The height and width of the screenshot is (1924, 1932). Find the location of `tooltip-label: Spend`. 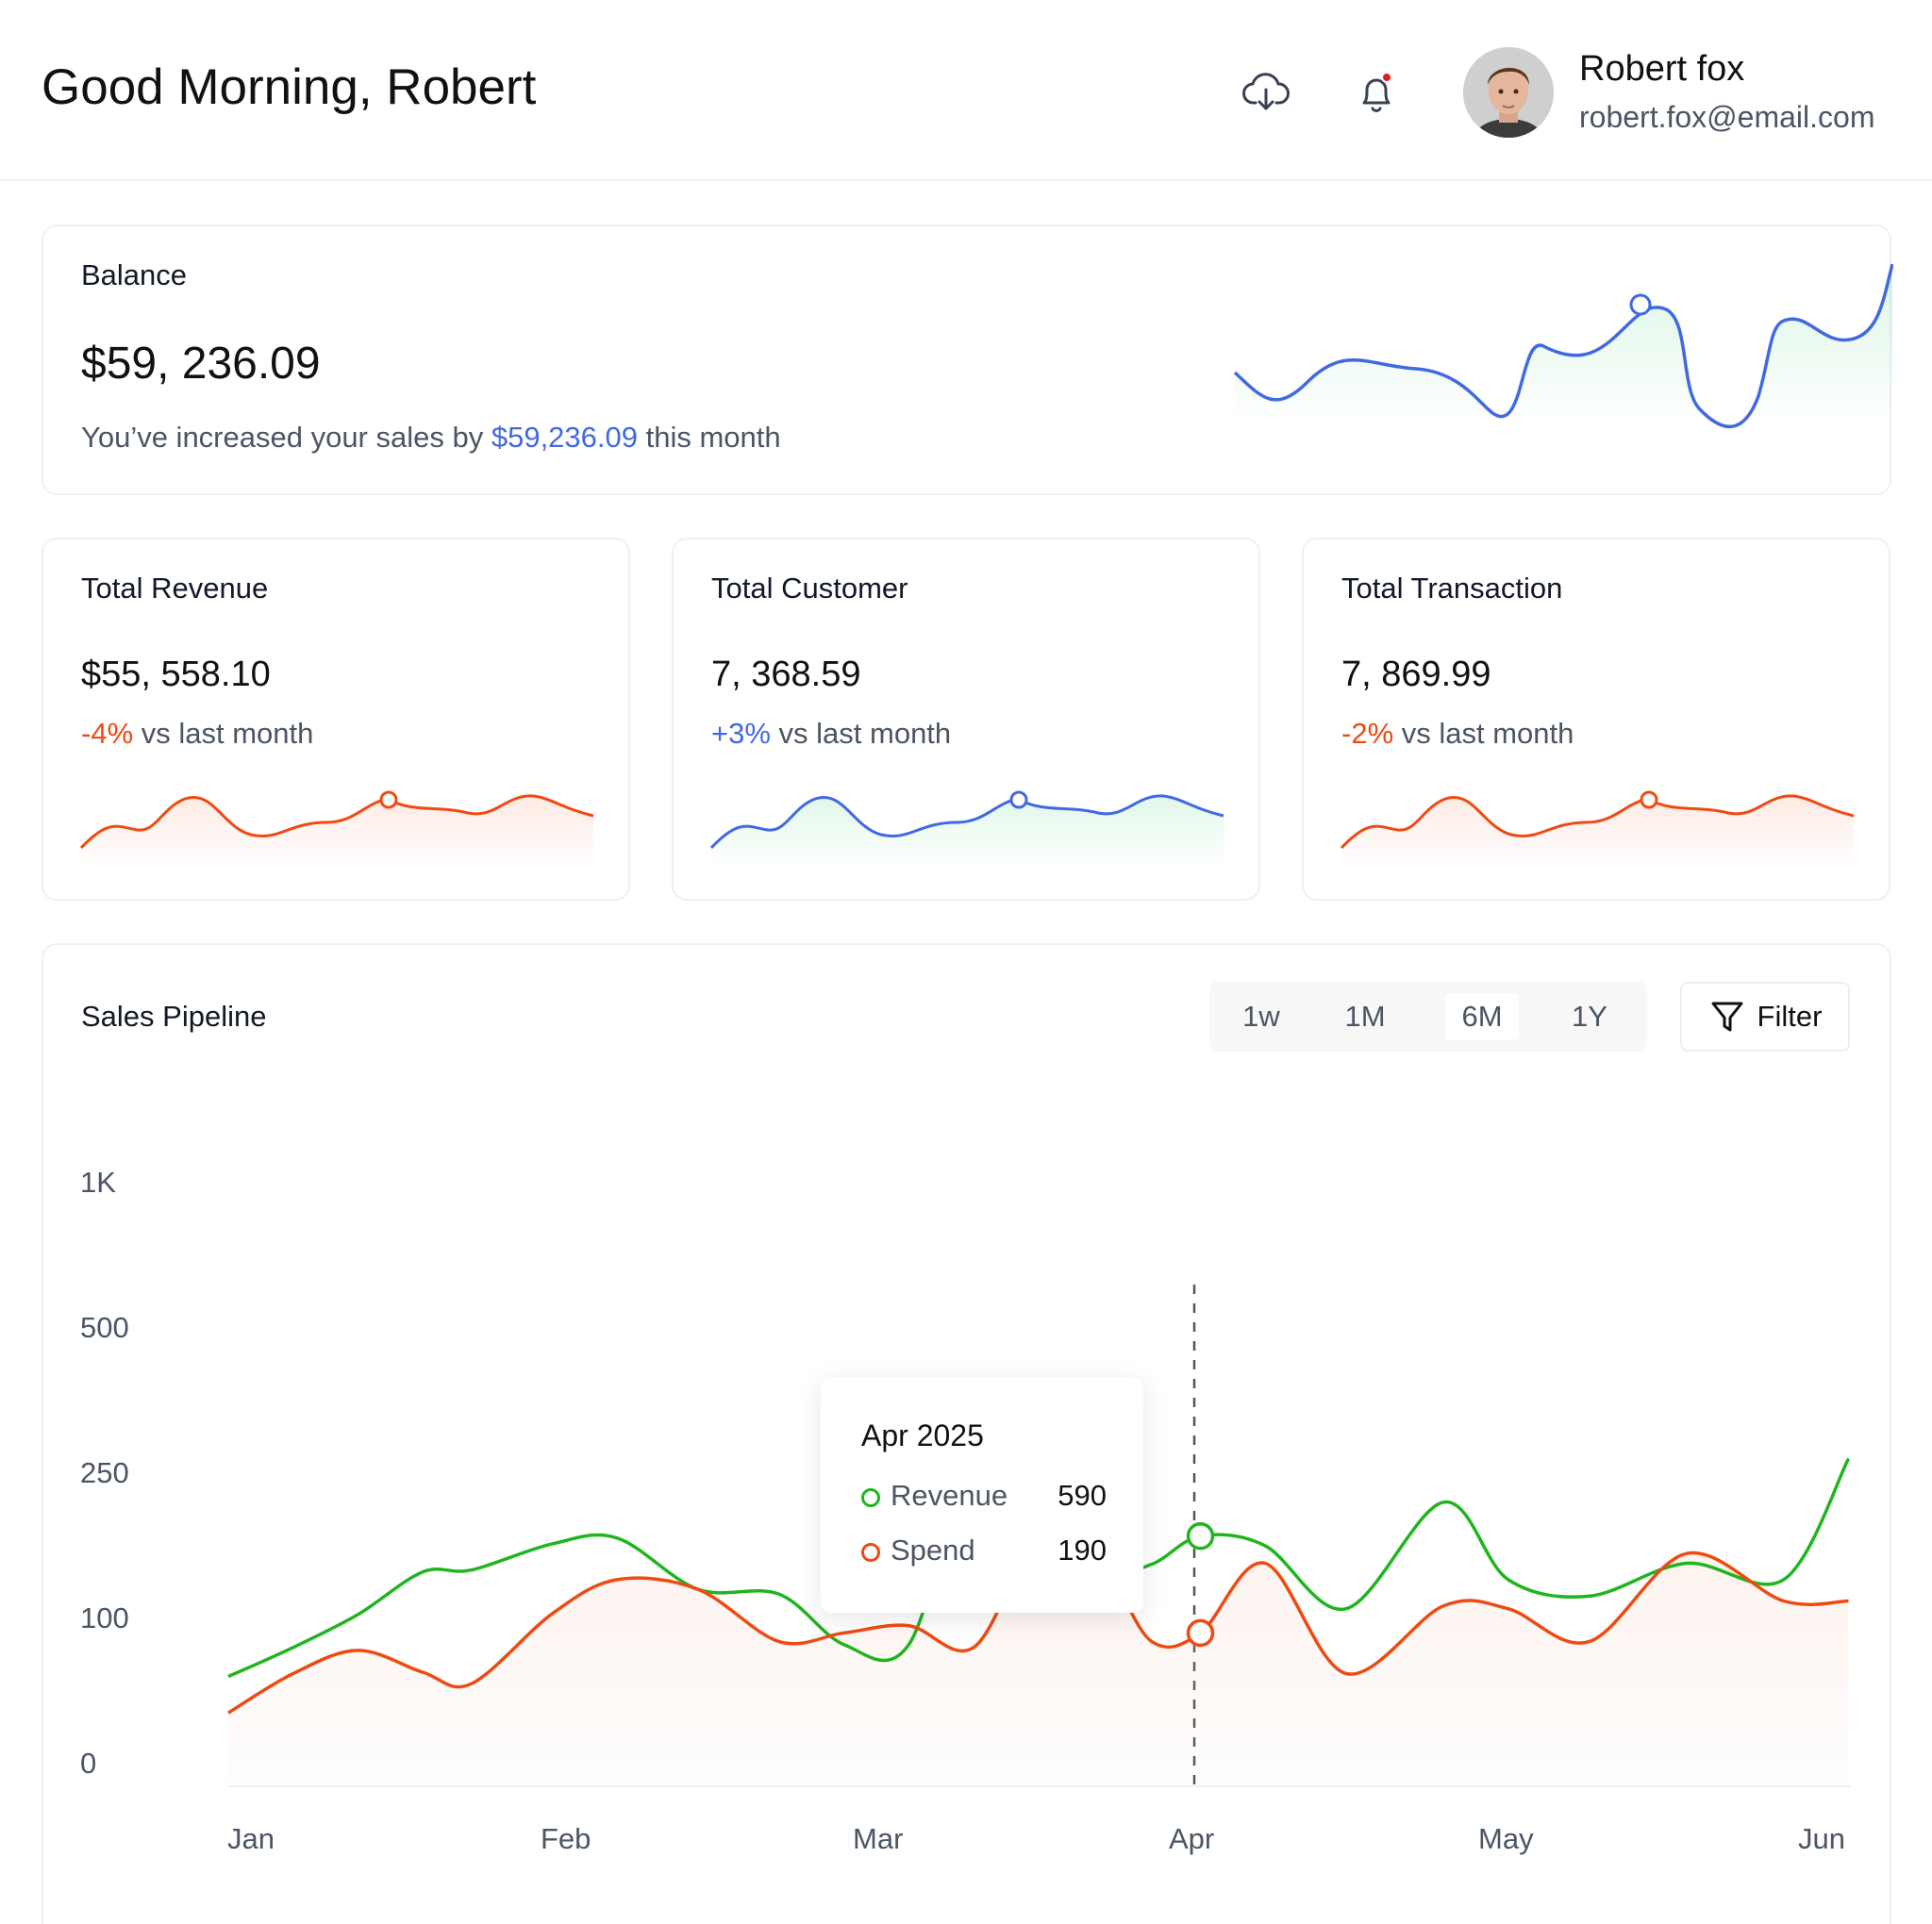

tooltip-label: Spend is located at coordinates (933, 1550).